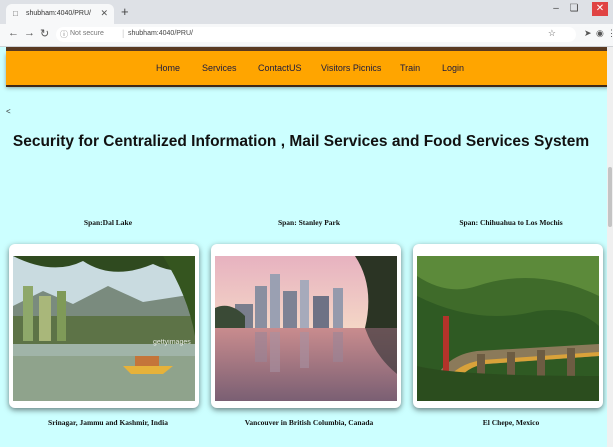 The height and width of the screenshot is (447, 613). What do you see at coordinates (574, 9) in the screenshot?
I see `restore-icon: ❏` at bounding box center [574, 9].